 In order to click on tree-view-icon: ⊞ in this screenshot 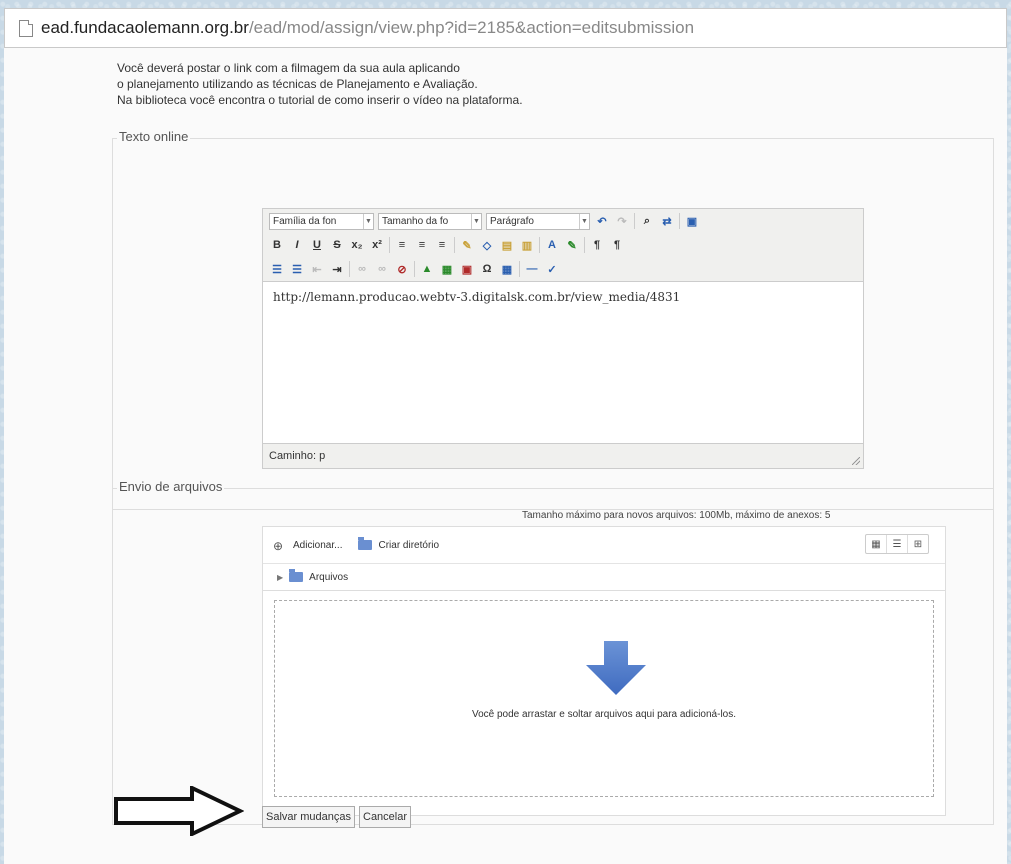, I will do `click(918, 544)`.